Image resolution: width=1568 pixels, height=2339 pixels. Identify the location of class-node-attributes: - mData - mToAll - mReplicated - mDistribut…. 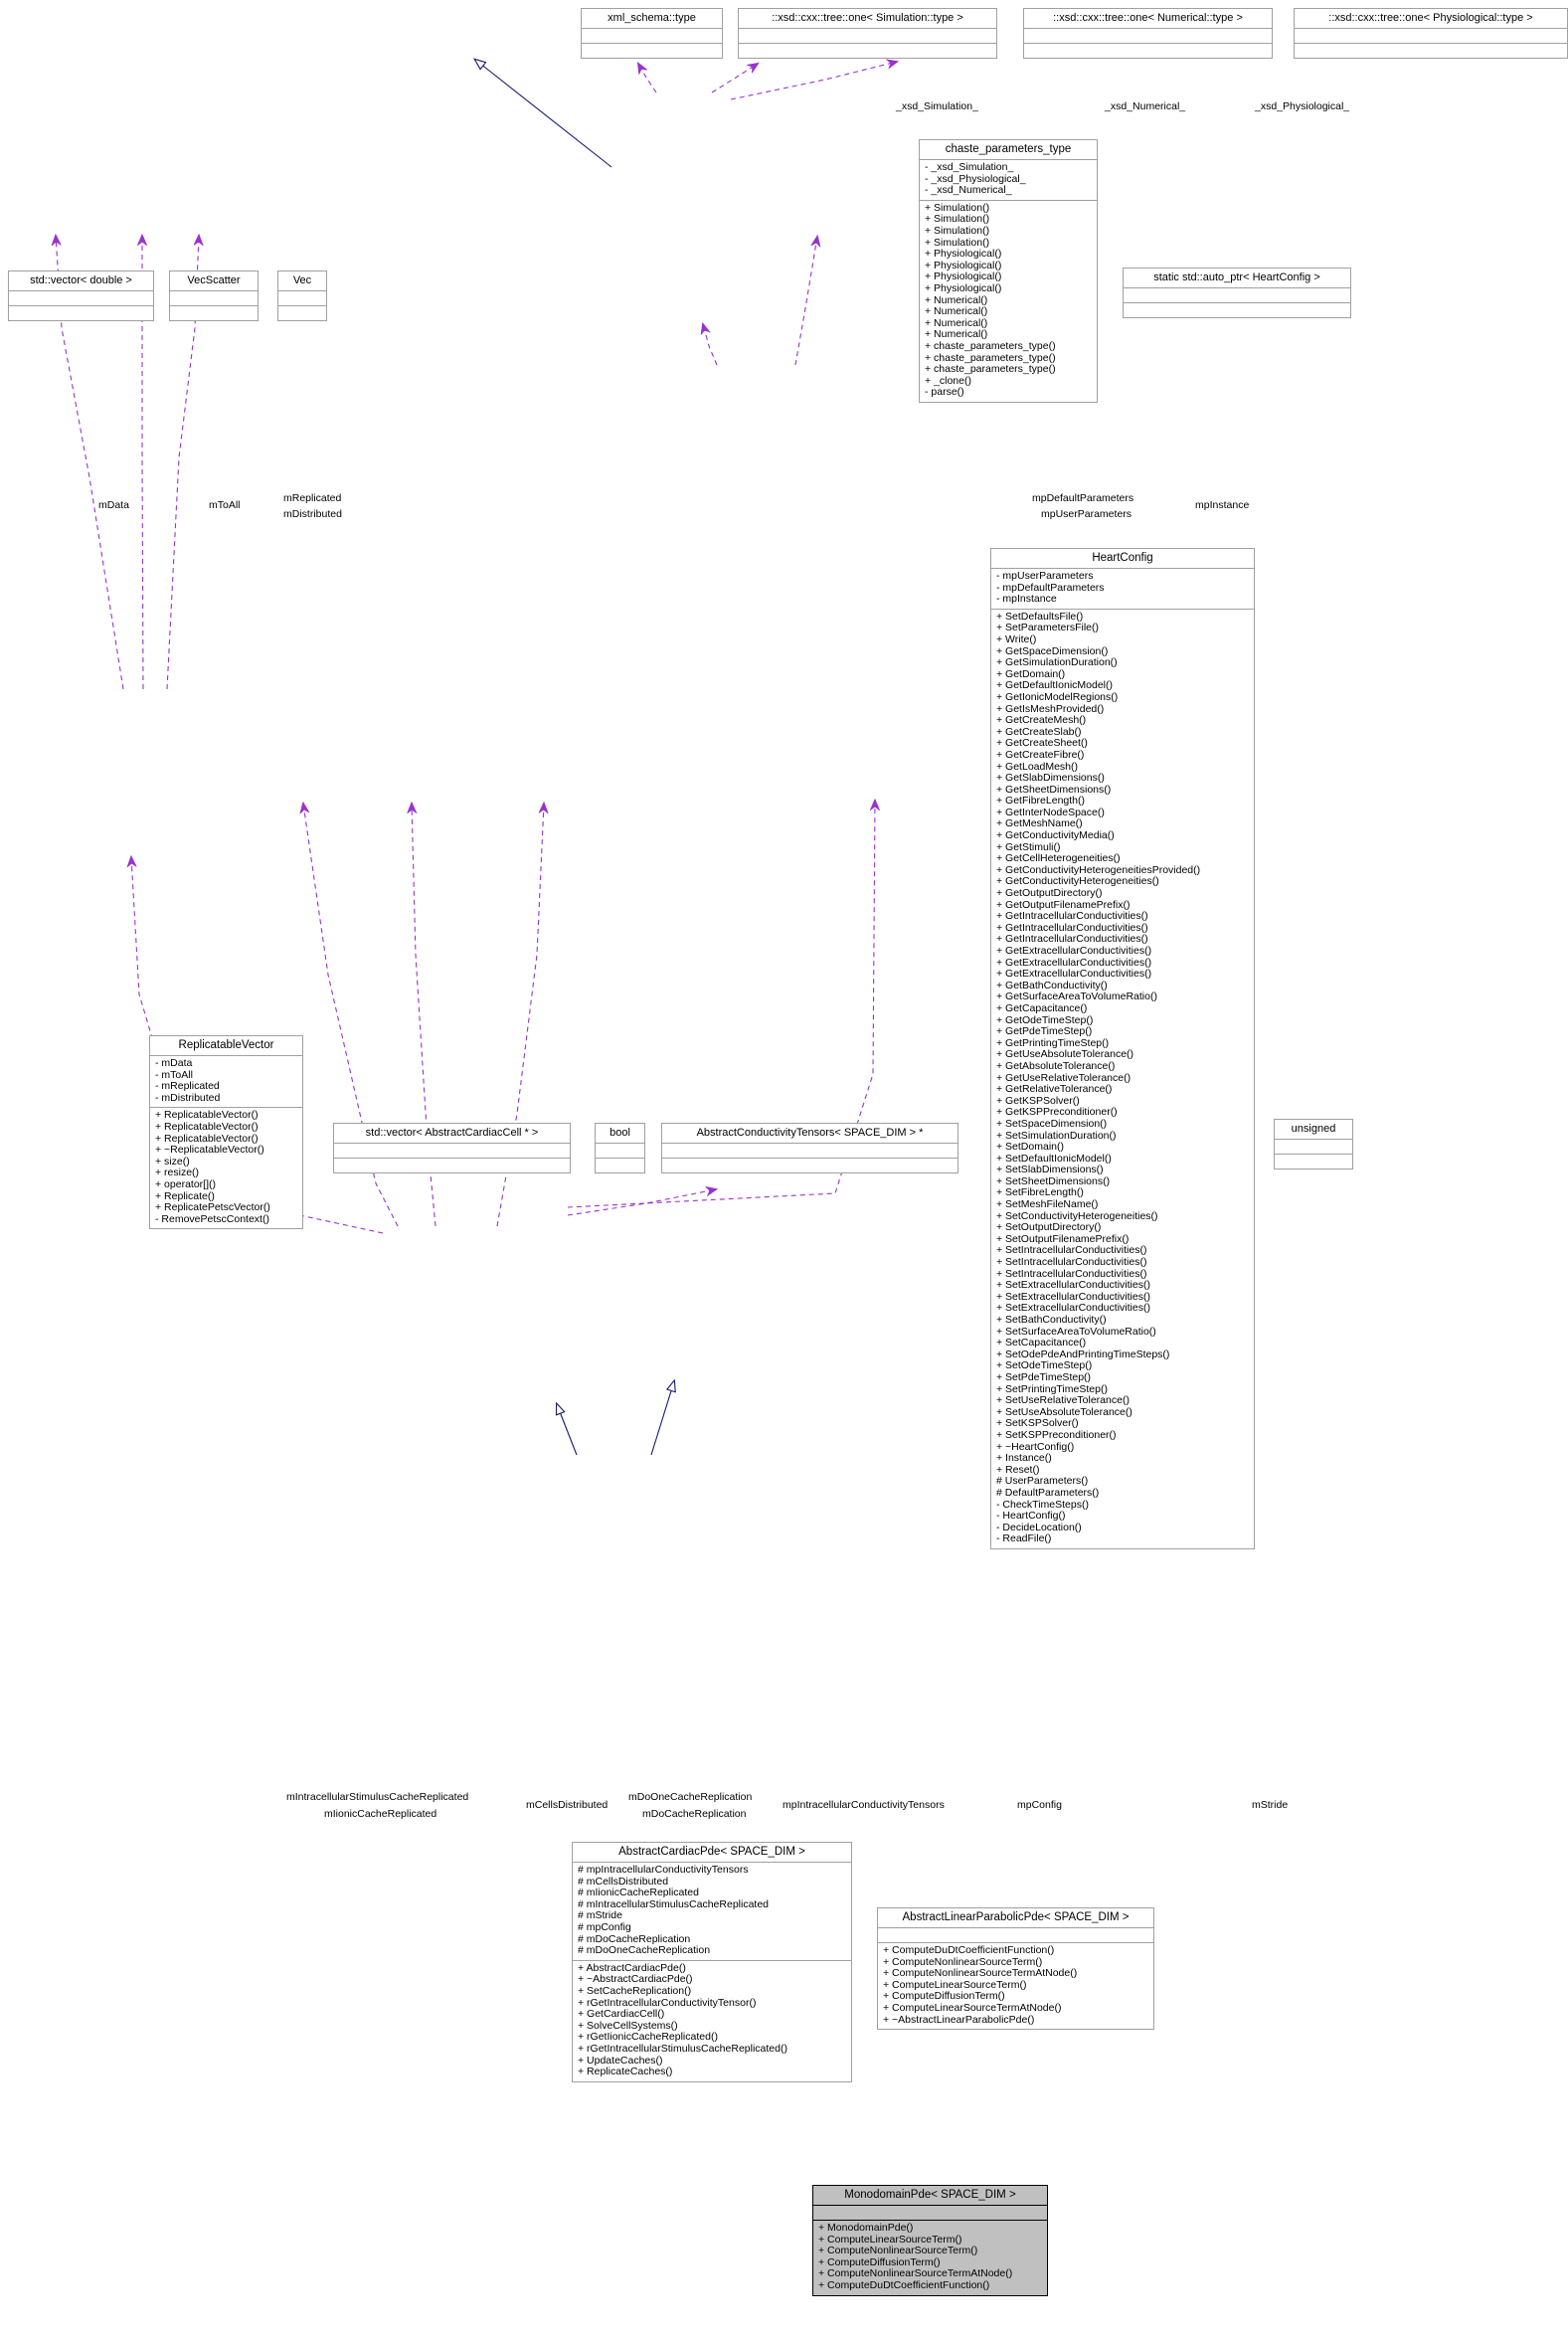
(226, 1081).